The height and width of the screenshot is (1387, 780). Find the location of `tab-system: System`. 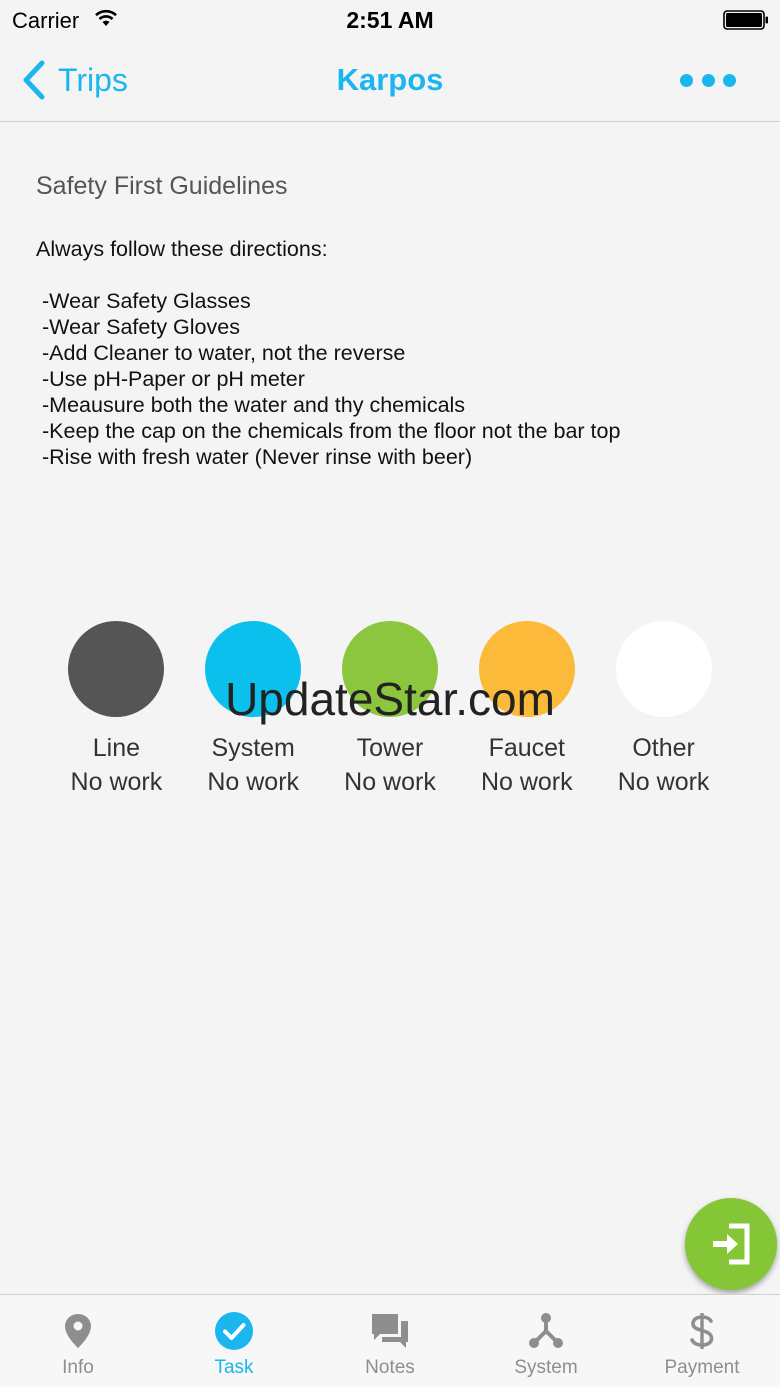

tab-system: System is located at coordinates (546, 1341).